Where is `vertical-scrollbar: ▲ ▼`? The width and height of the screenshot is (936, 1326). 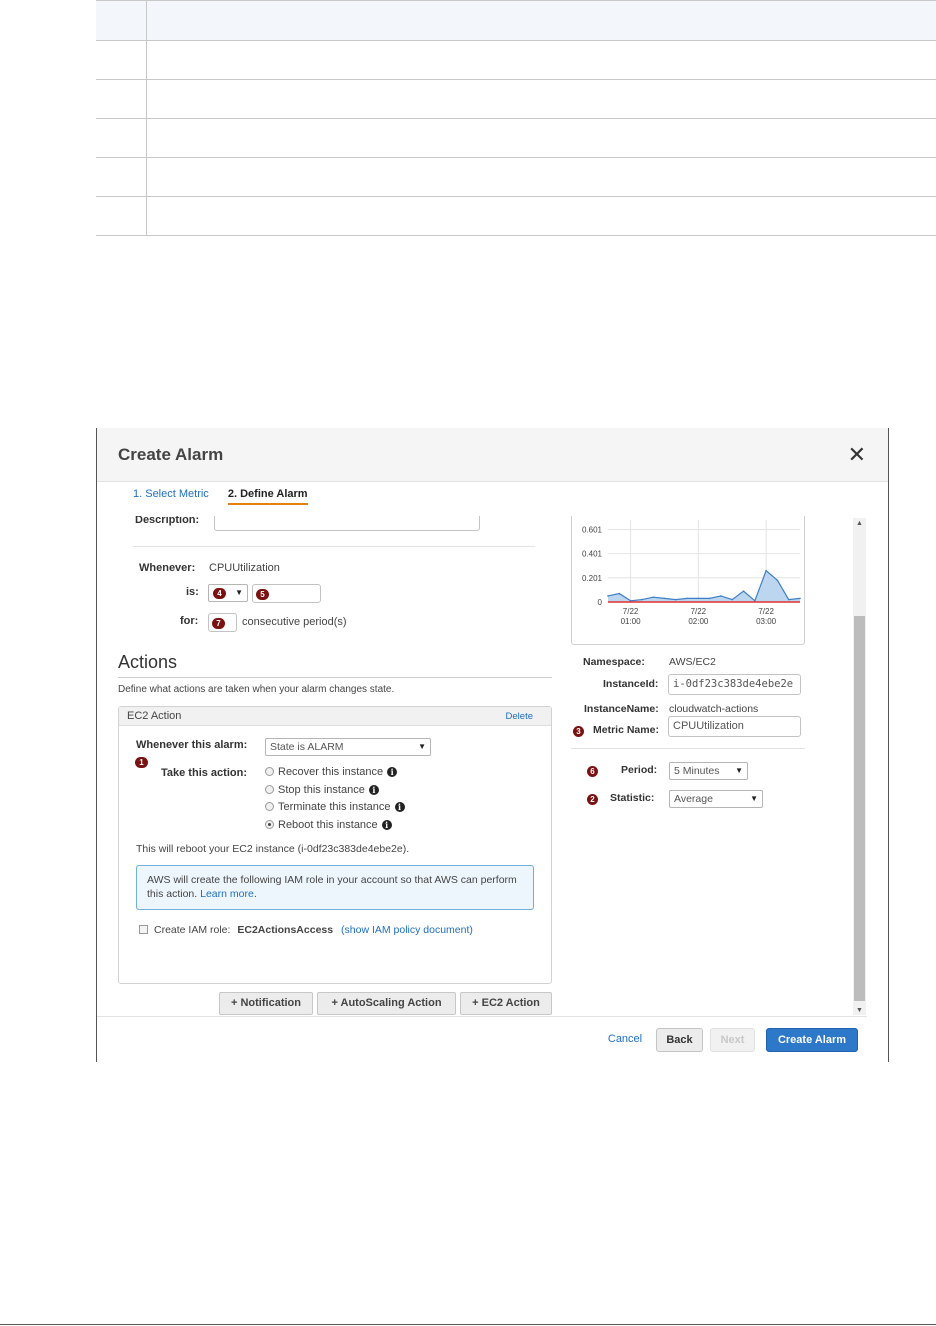 vertical-scrollbar: ▲ ▼ is located at coordinates (859, 766).